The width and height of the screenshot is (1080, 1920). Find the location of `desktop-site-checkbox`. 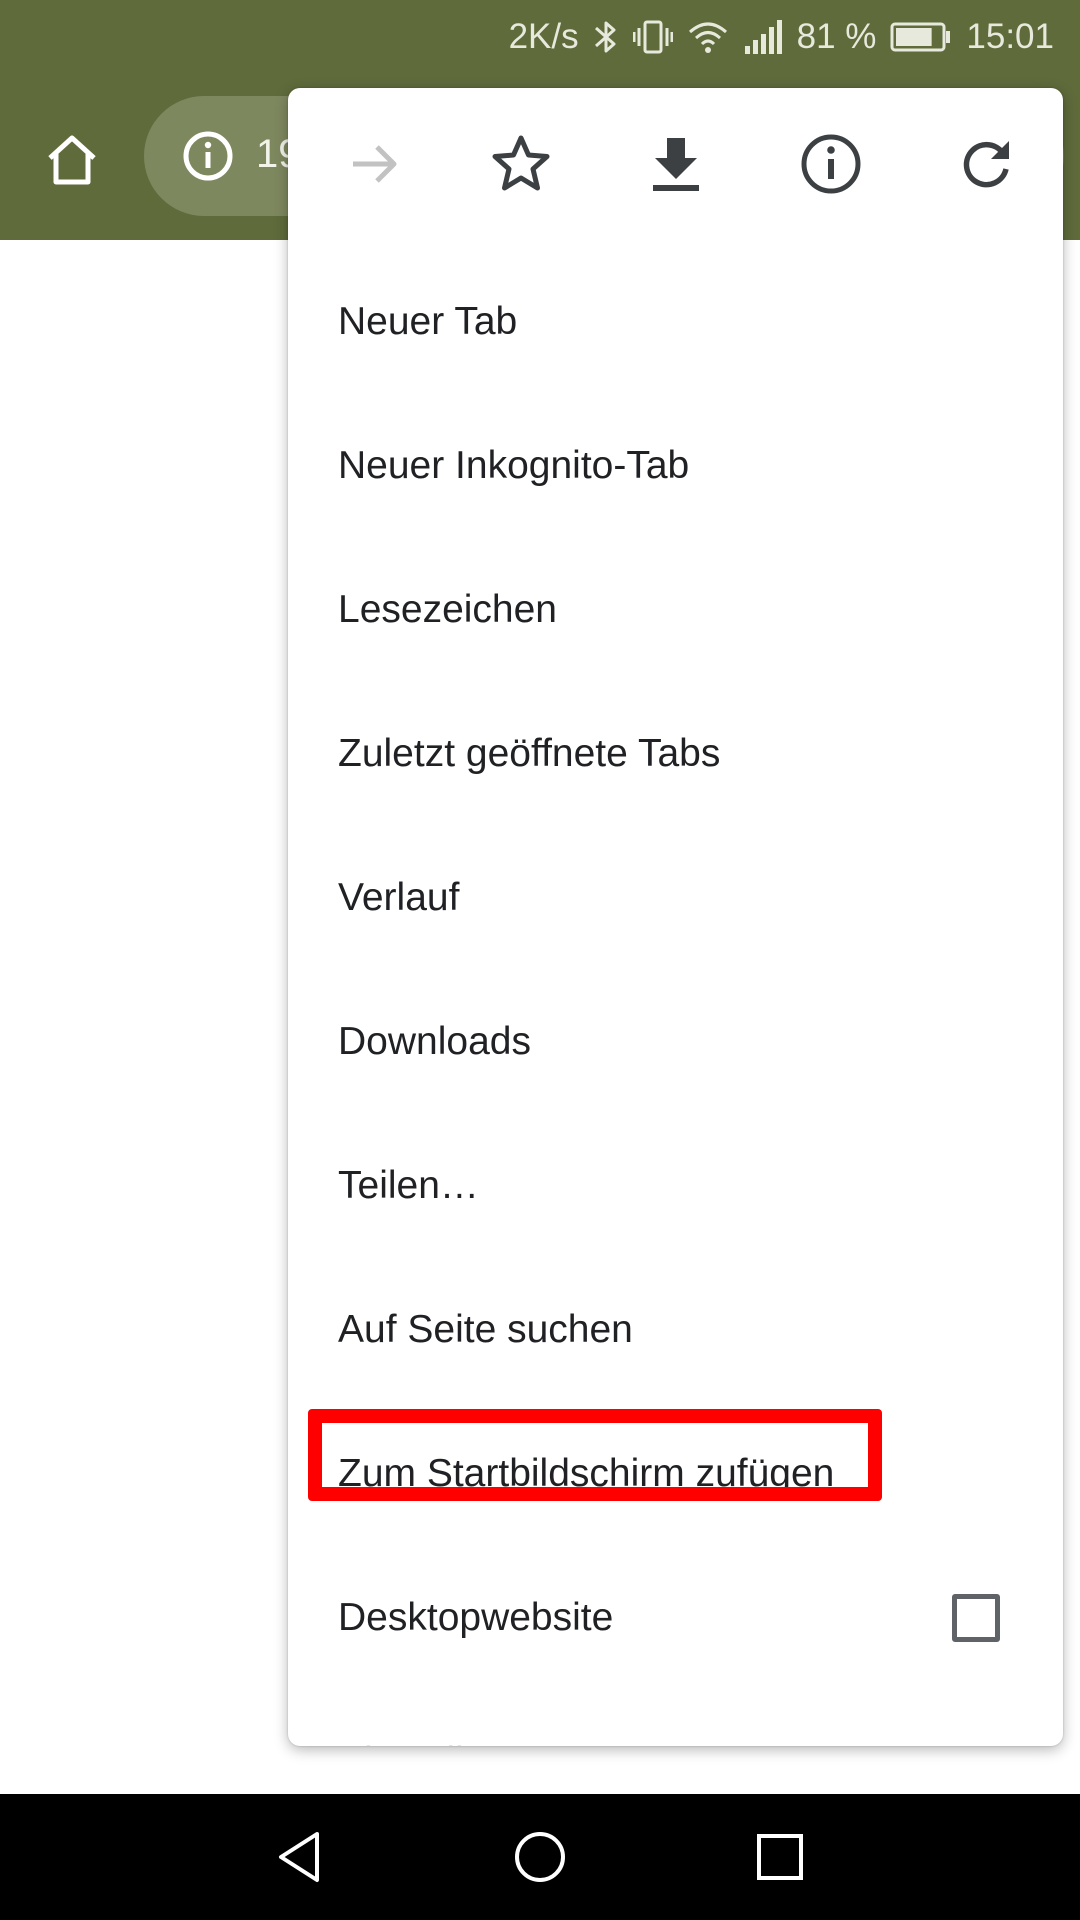

desktop-site-checkbox is located at coordinates (976, 1618).